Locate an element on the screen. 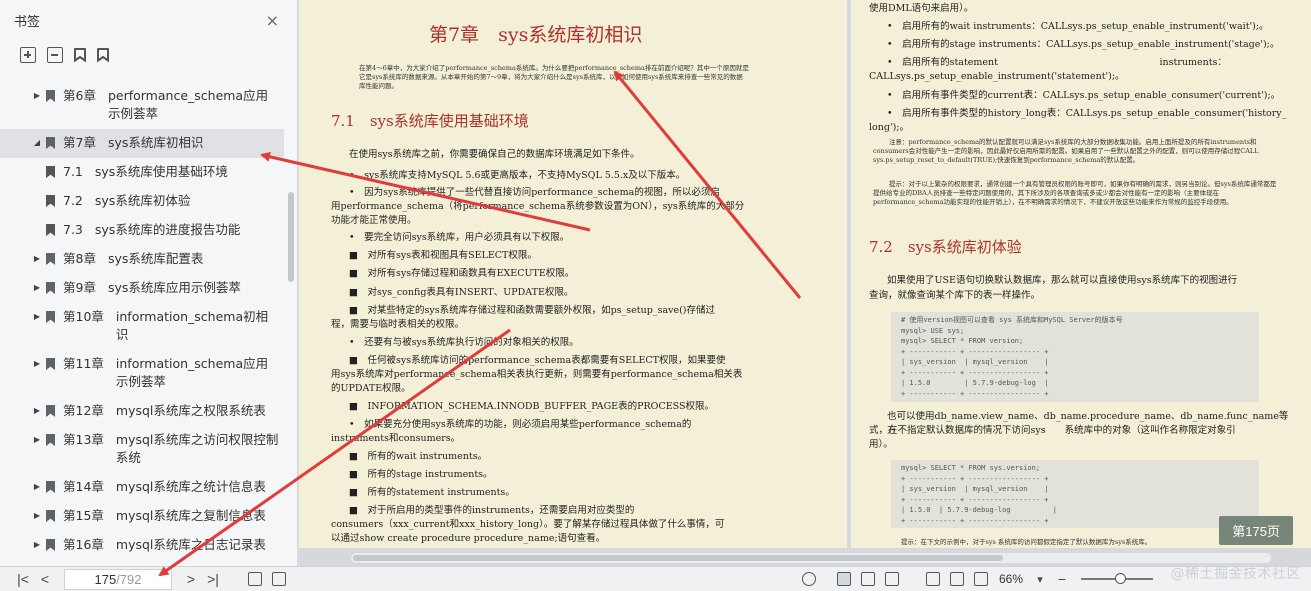  bookmark-item: ▶ 第11章 information_schema应用示例荟萃 is located at coordinates (142, 373).